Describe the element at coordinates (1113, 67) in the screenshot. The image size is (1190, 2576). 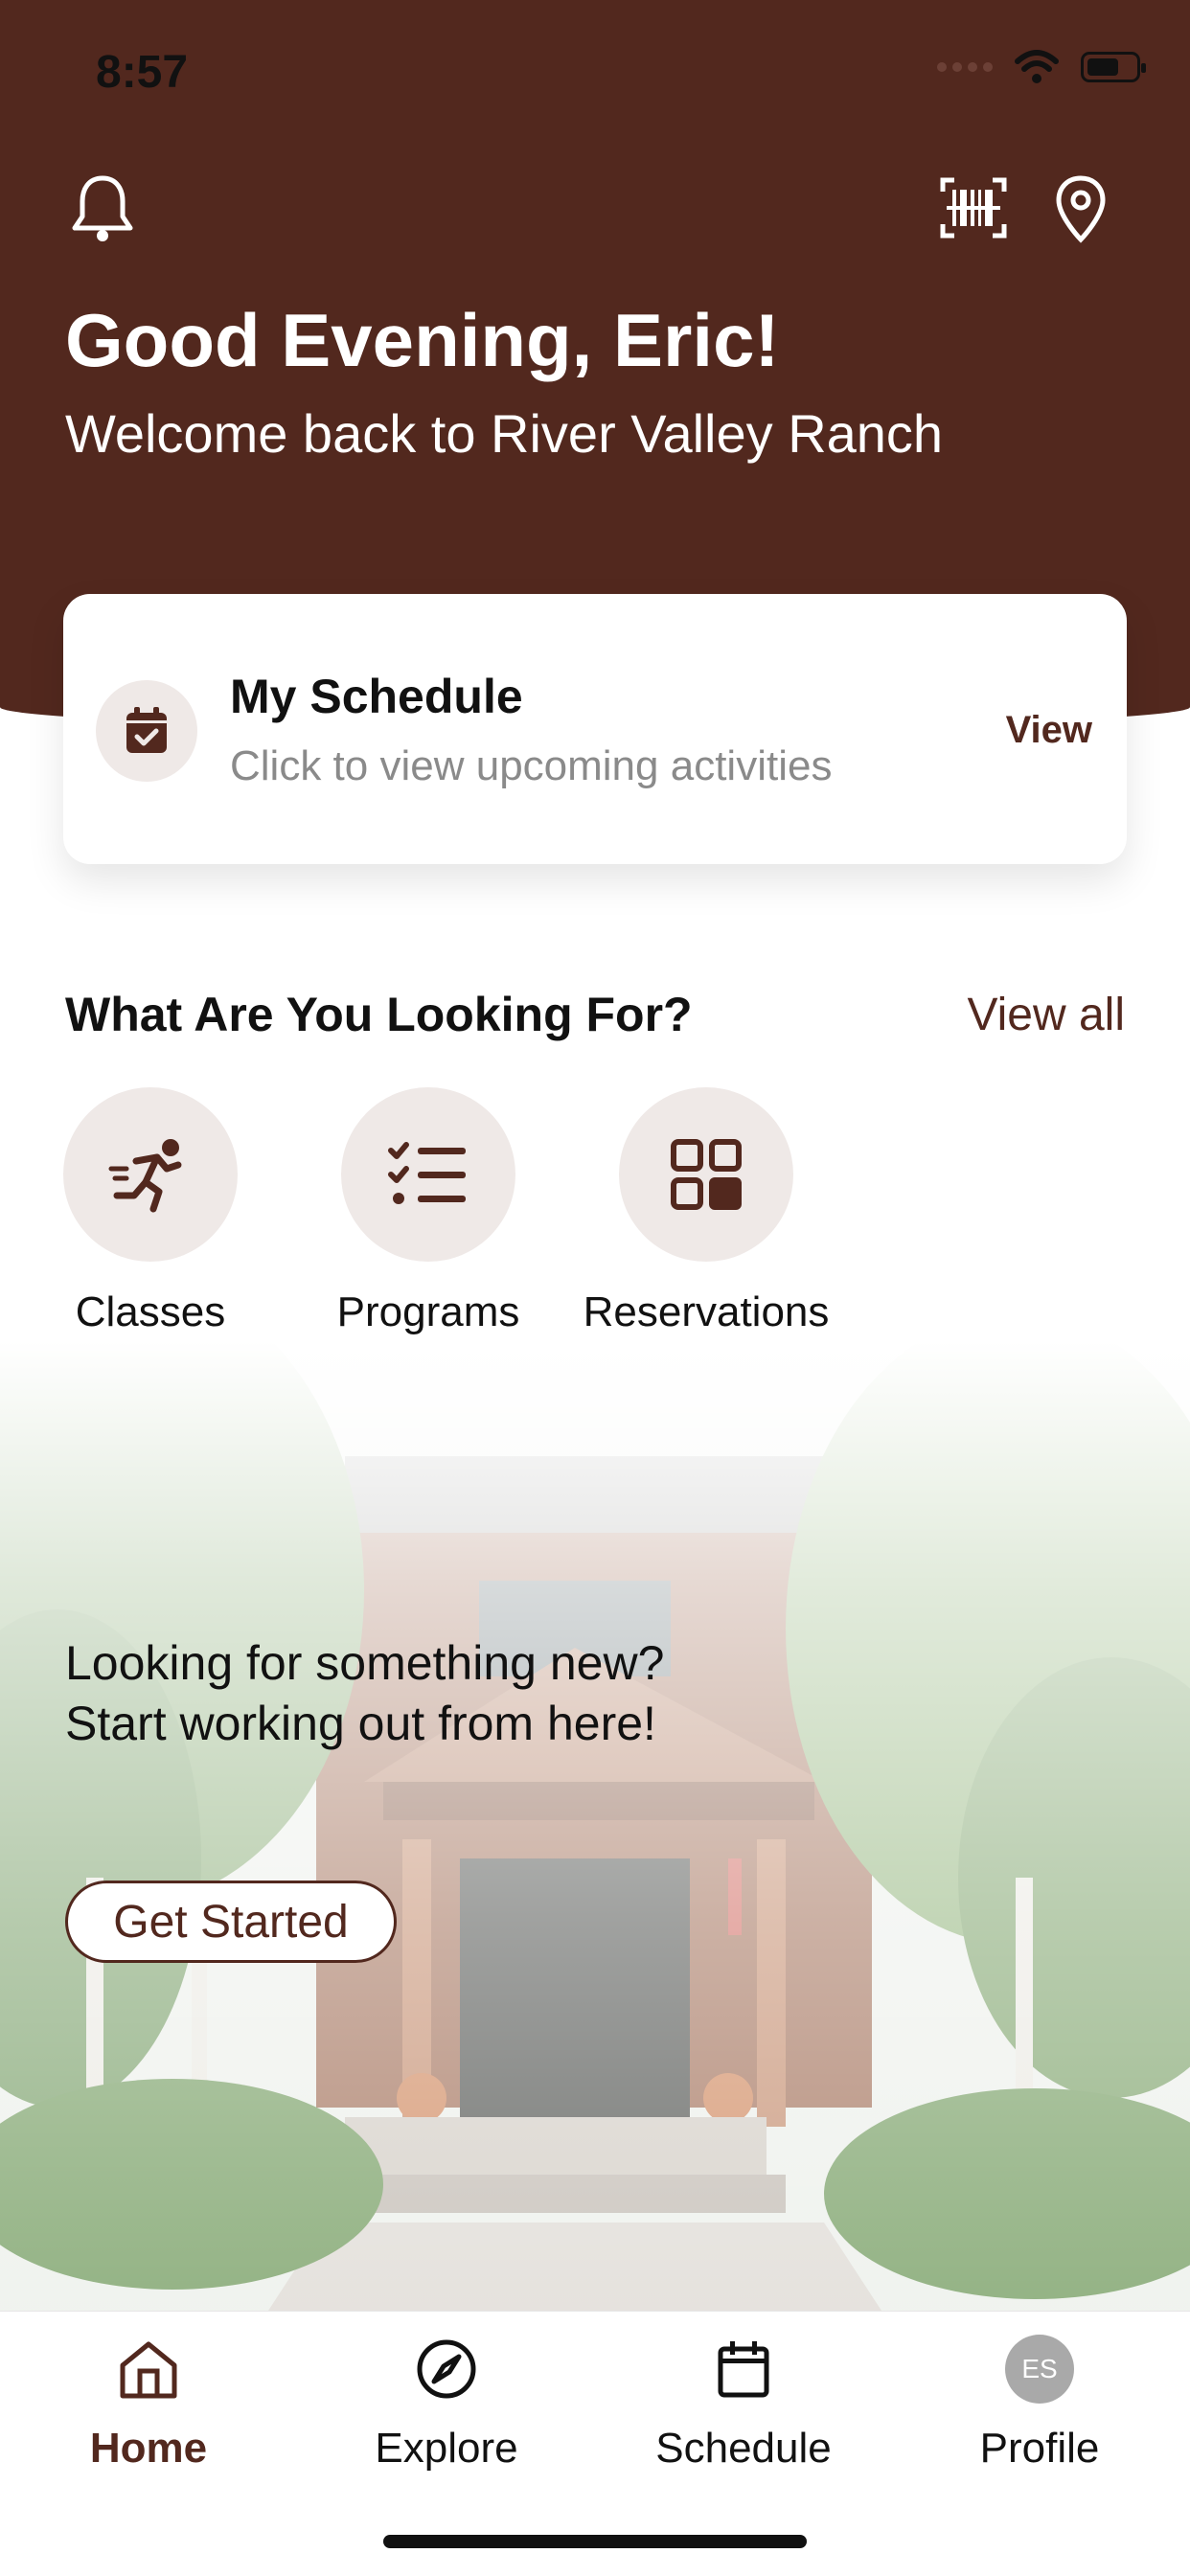
I see `battery-icon` at that location.